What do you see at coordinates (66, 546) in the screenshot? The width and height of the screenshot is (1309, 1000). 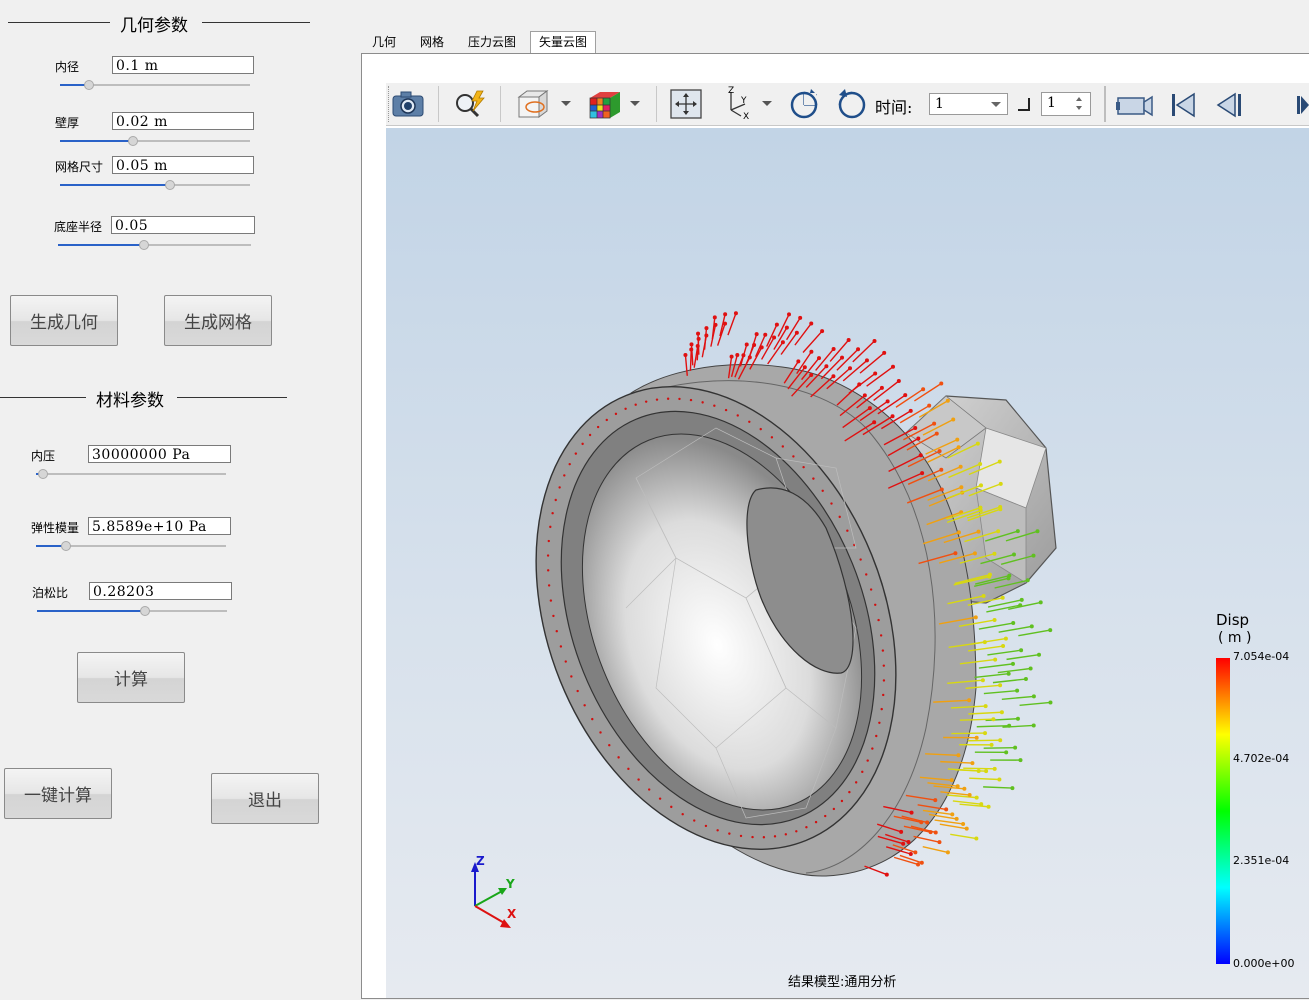 I see `elastic-modulus-slider-thumb` at bounding box center [66, 546].